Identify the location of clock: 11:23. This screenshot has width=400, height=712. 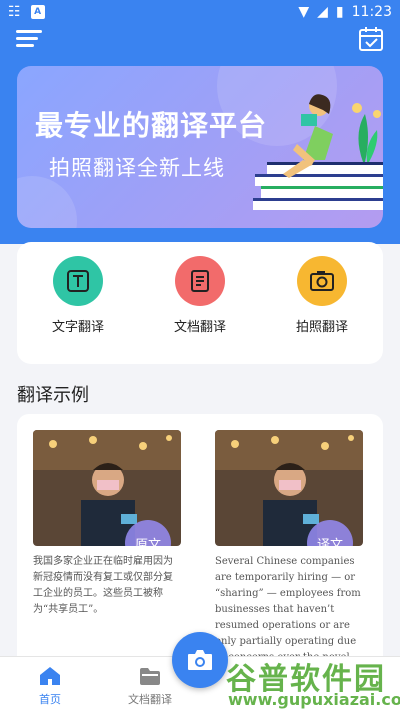
(371, 12).